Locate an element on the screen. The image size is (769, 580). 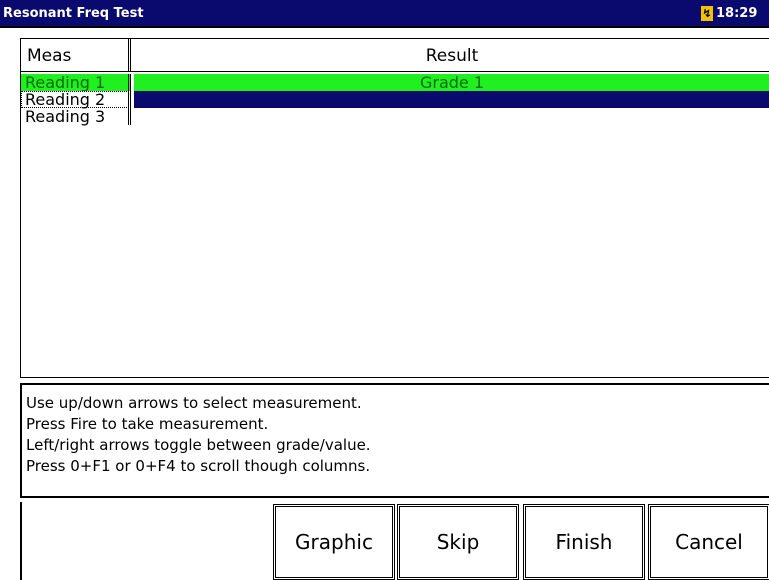
graphic-button: Graphic is located at coordinates (334, 542).